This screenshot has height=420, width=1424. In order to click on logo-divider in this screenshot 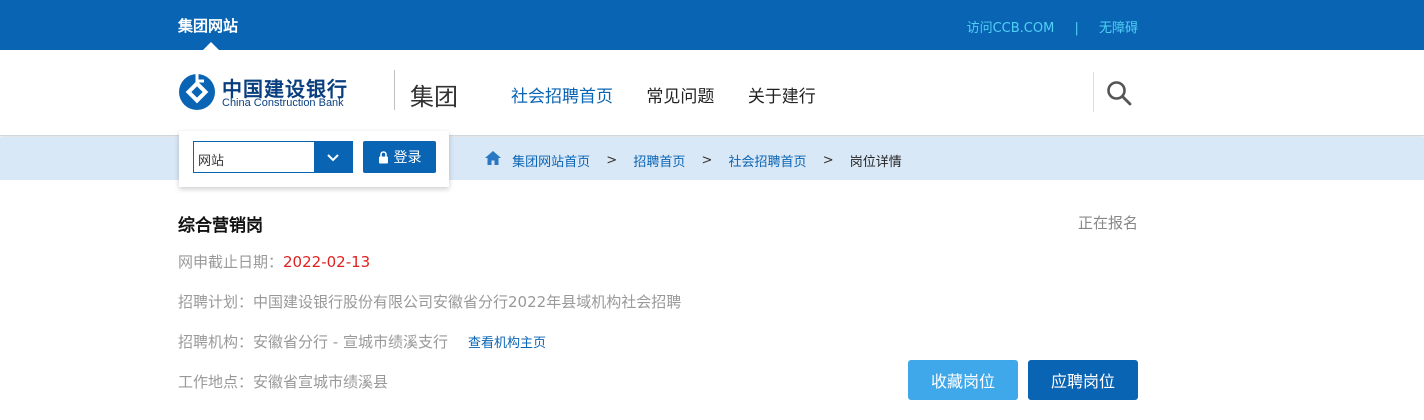, I will do `click(394, 90)`.